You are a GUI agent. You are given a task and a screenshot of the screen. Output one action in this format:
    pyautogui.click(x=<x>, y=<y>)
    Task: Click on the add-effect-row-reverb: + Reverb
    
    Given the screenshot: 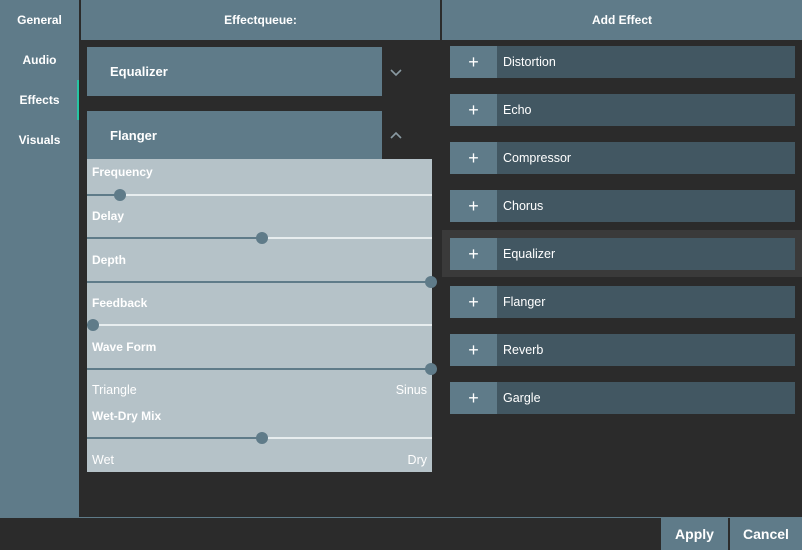 What is the action you would take?
    pyautogui.click(x=622, y=350)
    